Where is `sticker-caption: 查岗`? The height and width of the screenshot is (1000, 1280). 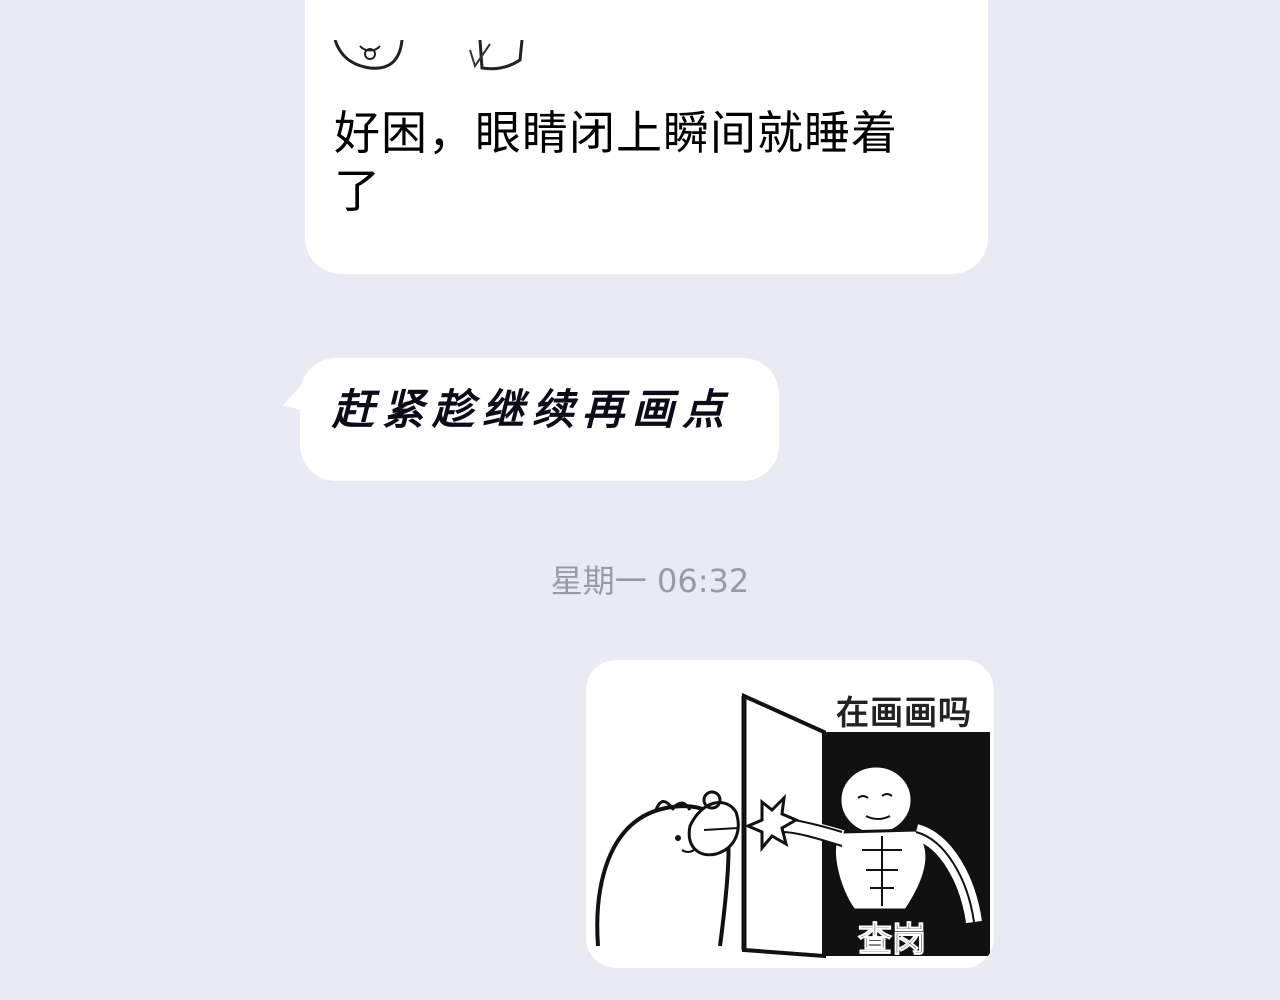
sticker-caption: 查岗 is located at coordinates (892, 940).